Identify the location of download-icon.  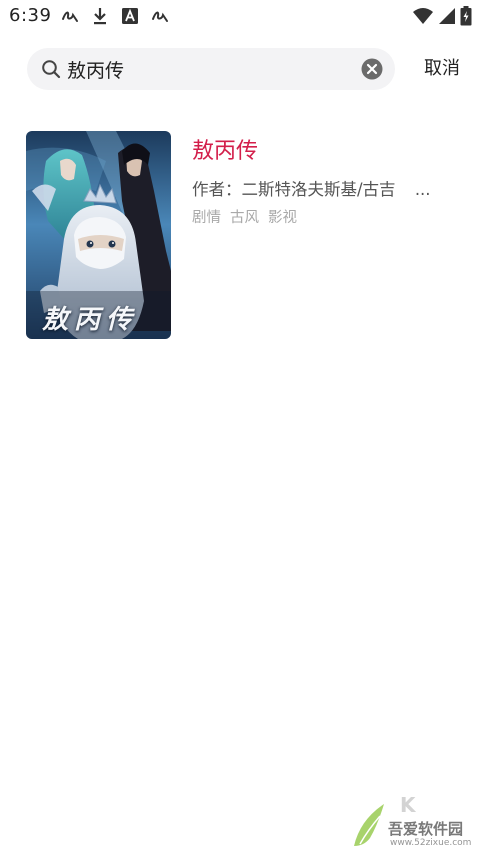
(100, 16).